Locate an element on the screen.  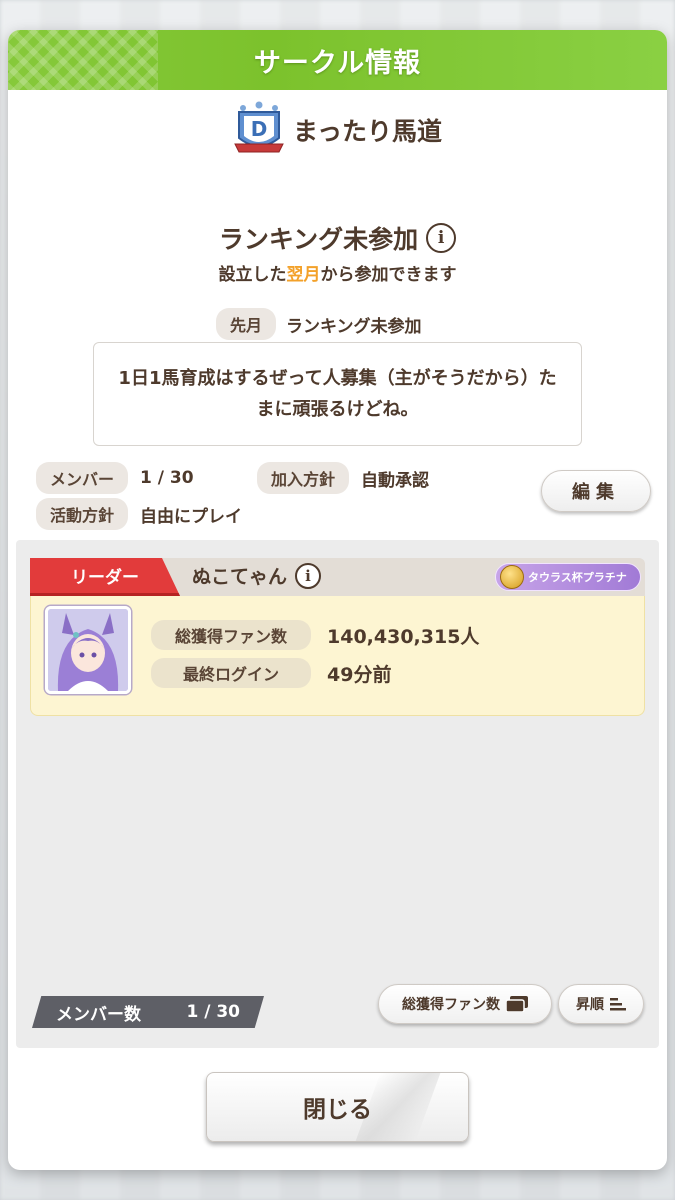
close-button: 閉じる is located at coordinates (337, 1107).